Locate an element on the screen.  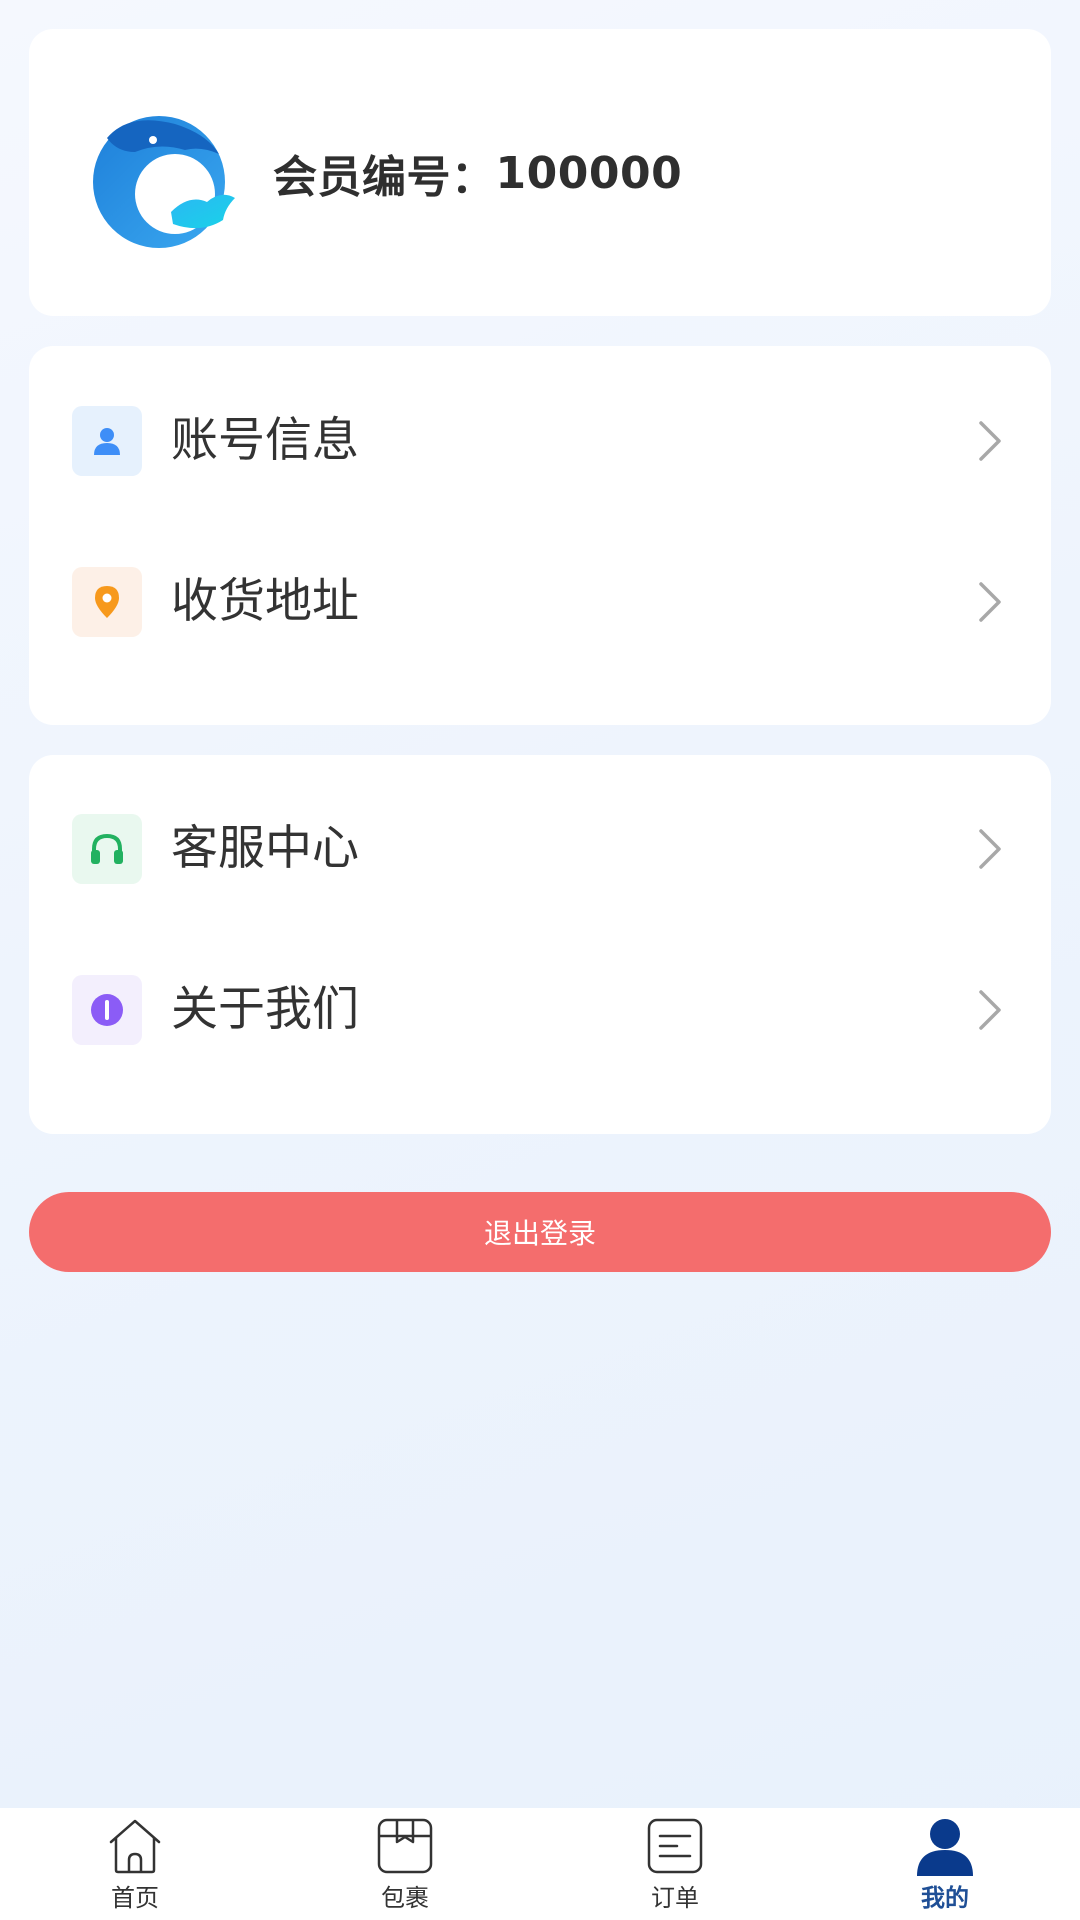
tab-orders: 订单 is located at coordinates (675, 1864).